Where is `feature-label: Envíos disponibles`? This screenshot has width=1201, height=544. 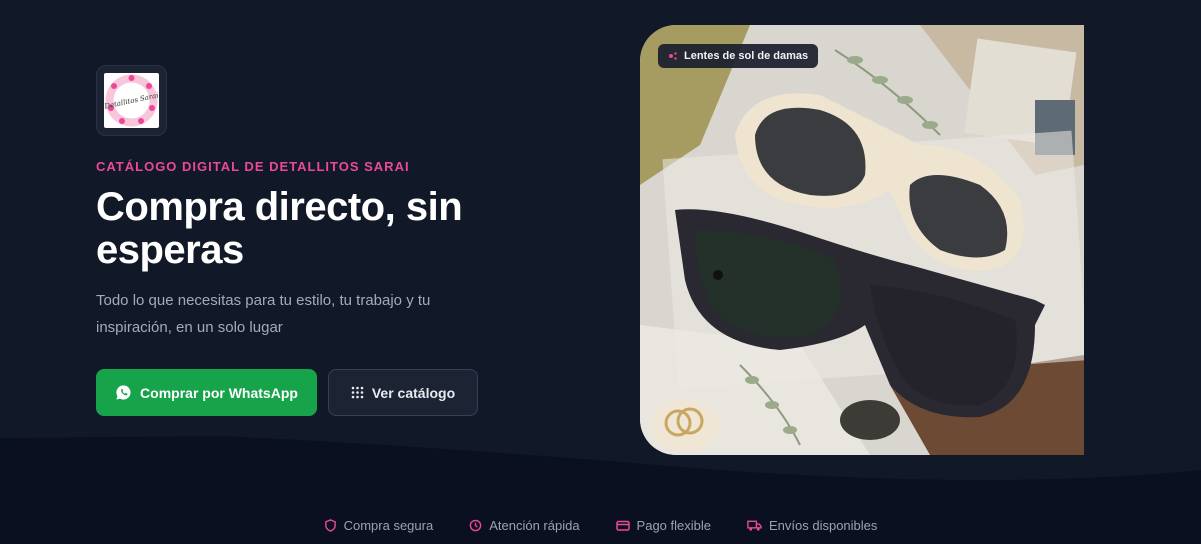
feature-label: Envíos disponibles is located at coordinates (823, 525).